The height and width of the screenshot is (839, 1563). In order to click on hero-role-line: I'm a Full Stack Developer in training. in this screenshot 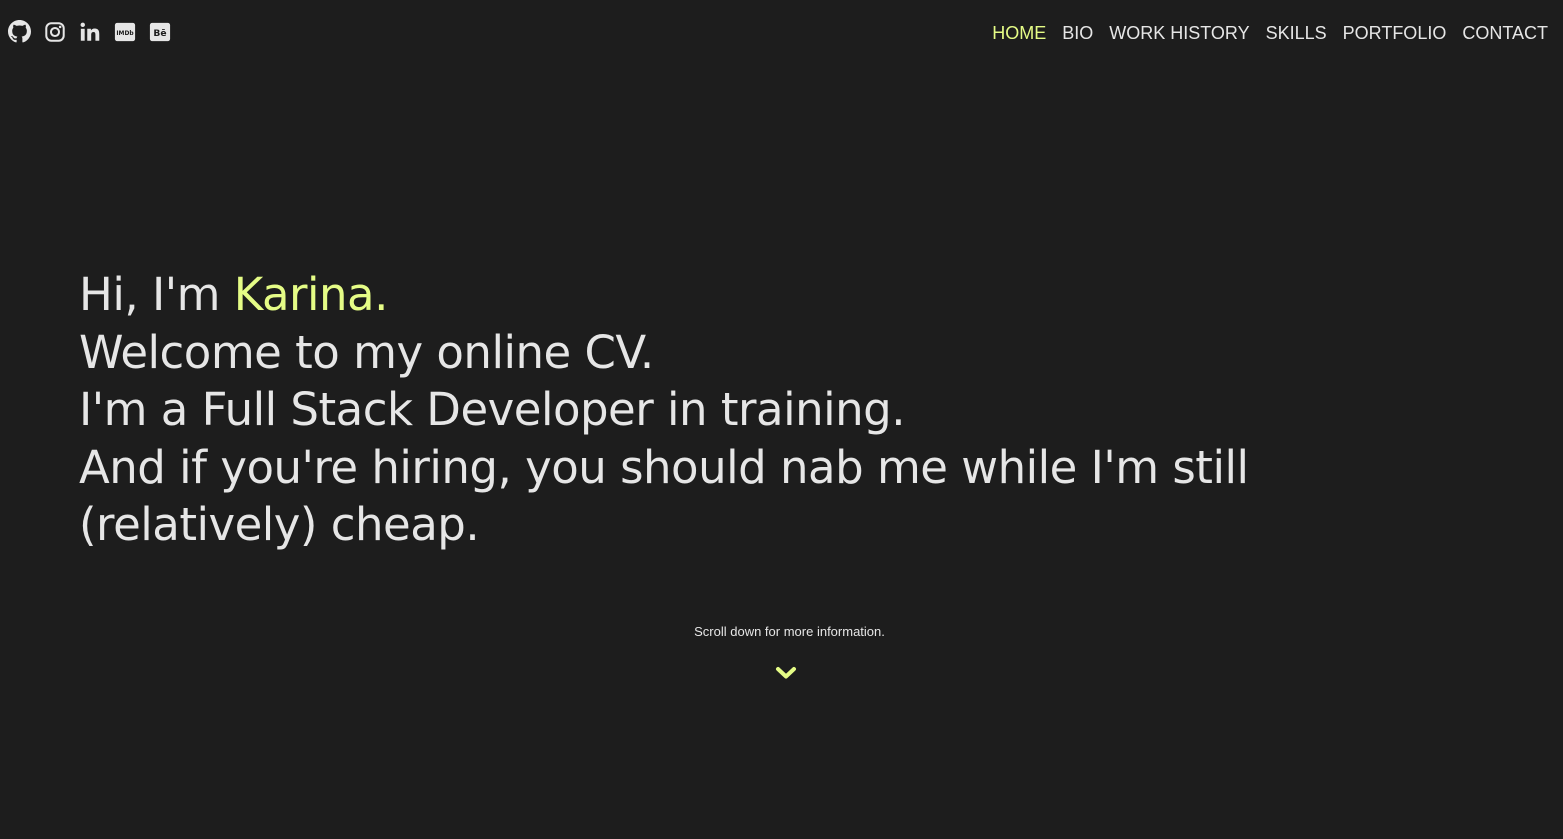, I will do `click(492, 409)`.